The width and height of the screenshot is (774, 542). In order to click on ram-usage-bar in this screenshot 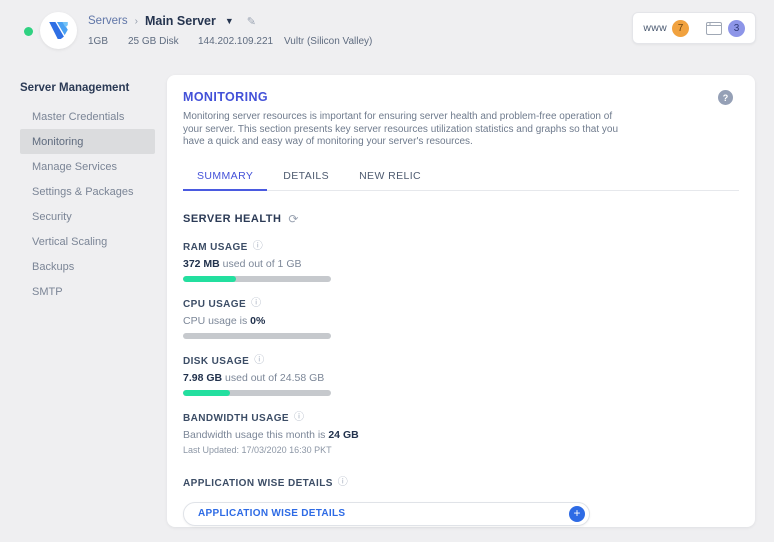, I will do `click(257, 278)`.